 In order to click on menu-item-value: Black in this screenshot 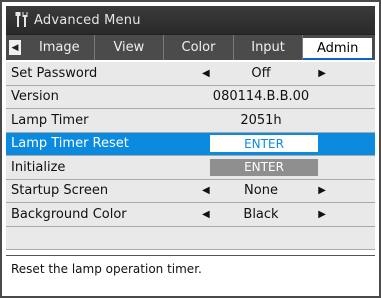, I will do `click(261, 214)`.